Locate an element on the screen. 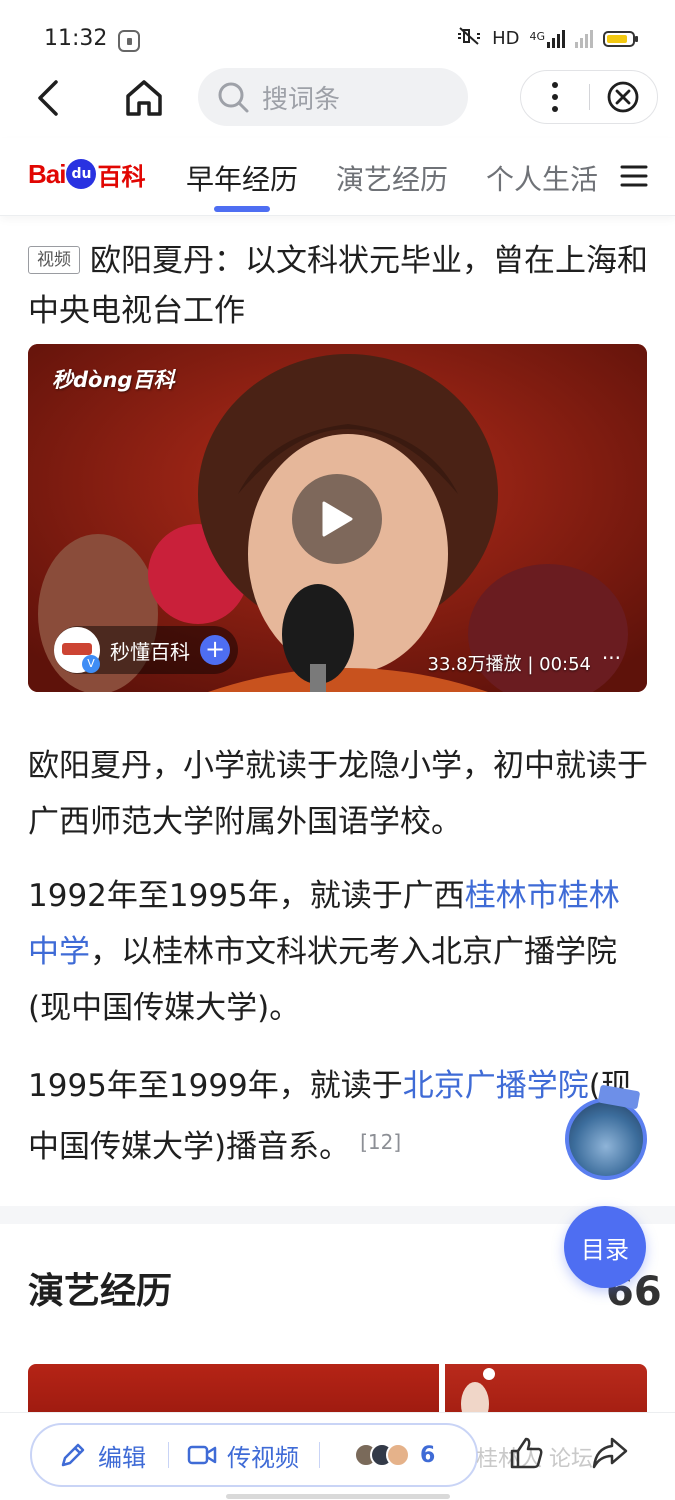 The height and width of the screenshot is (1500, 675). follow-button: + is located at coordinates (215, 650).